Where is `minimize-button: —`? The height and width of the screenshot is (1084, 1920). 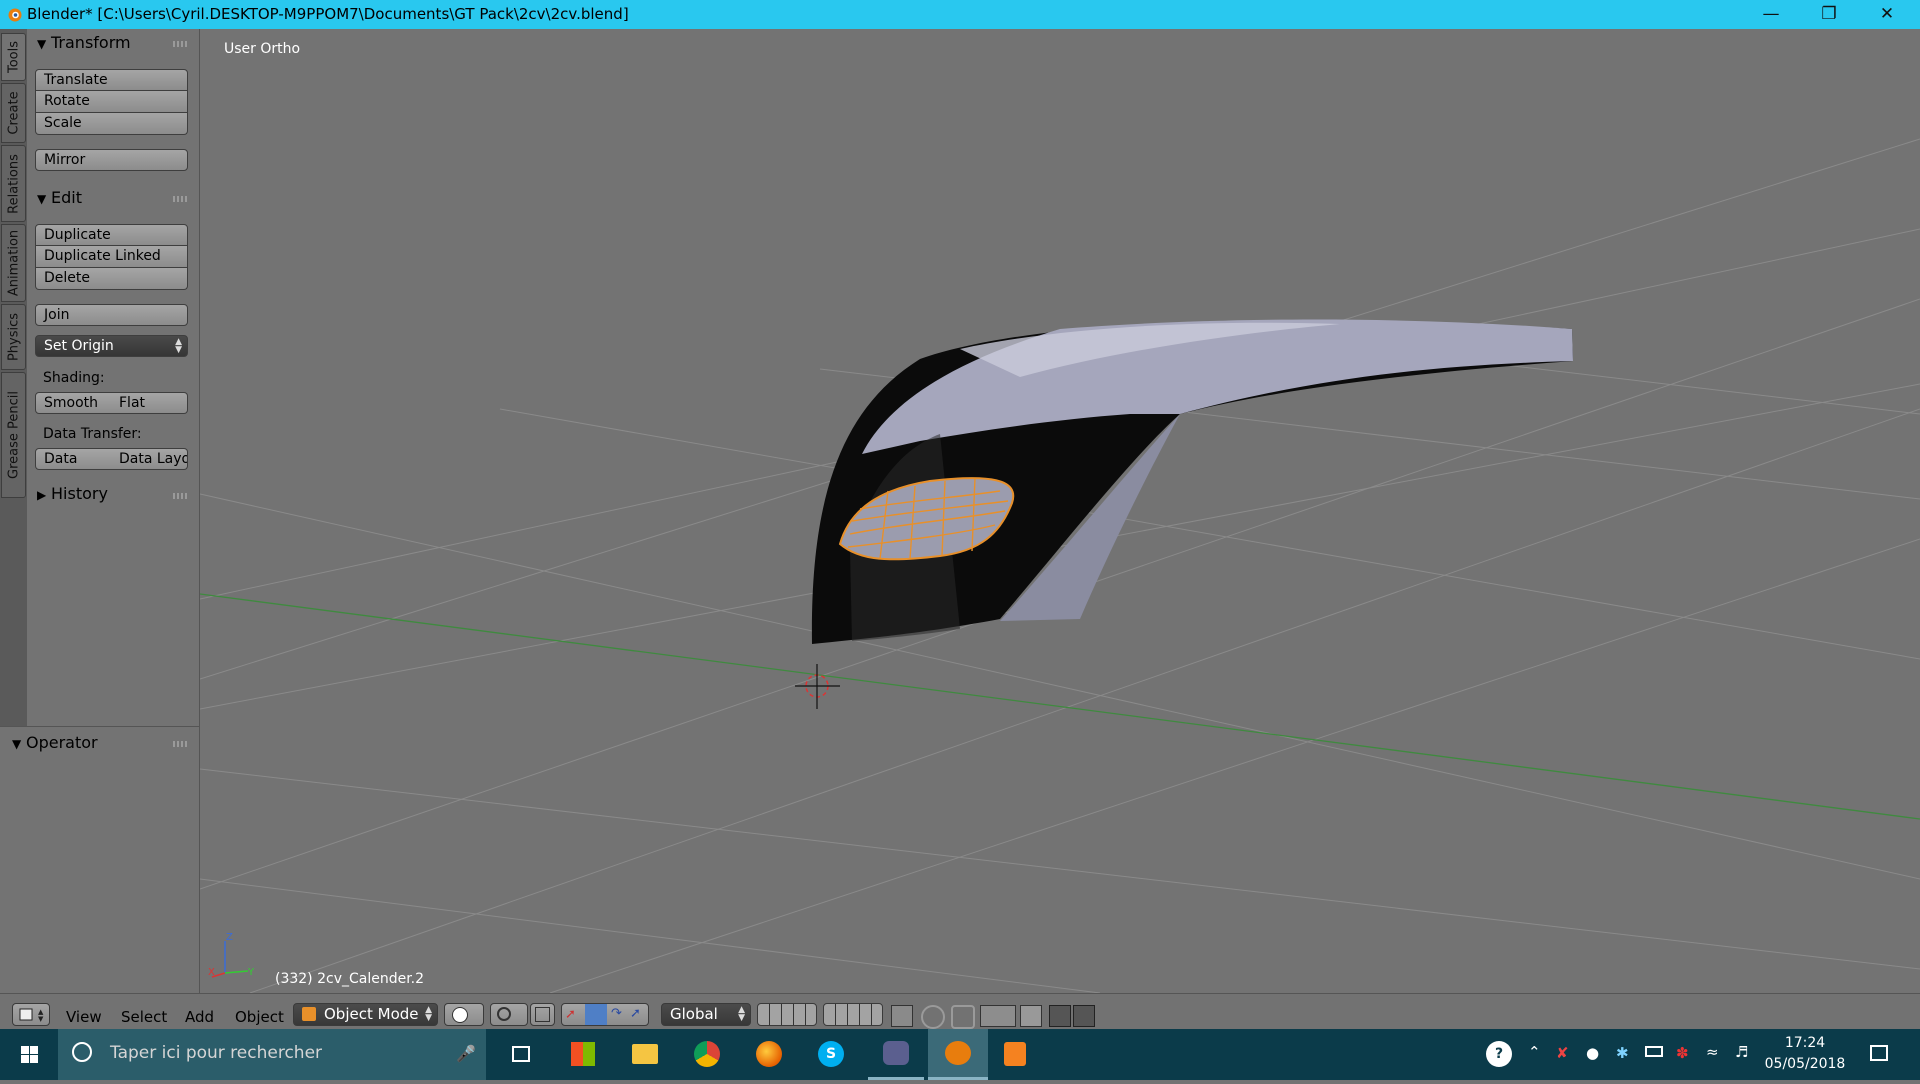 minimize-button: — is located at coordinates (1771, 14).